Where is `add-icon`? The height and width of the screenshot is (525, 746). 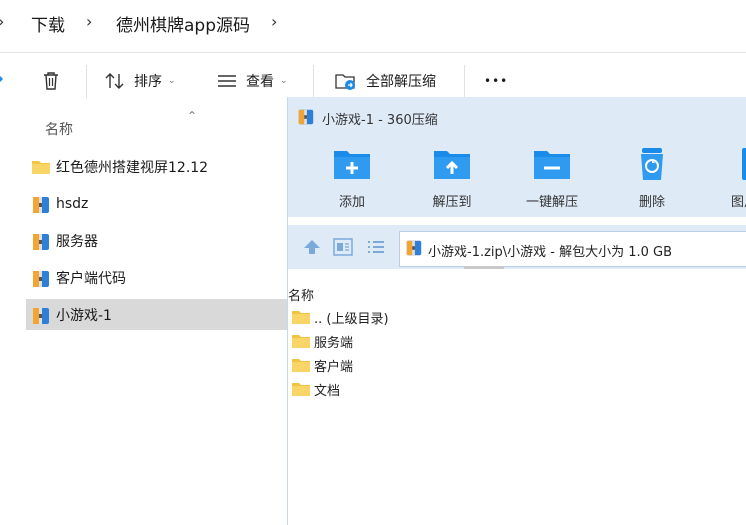 add-icon is located at coordinates (352, 164).